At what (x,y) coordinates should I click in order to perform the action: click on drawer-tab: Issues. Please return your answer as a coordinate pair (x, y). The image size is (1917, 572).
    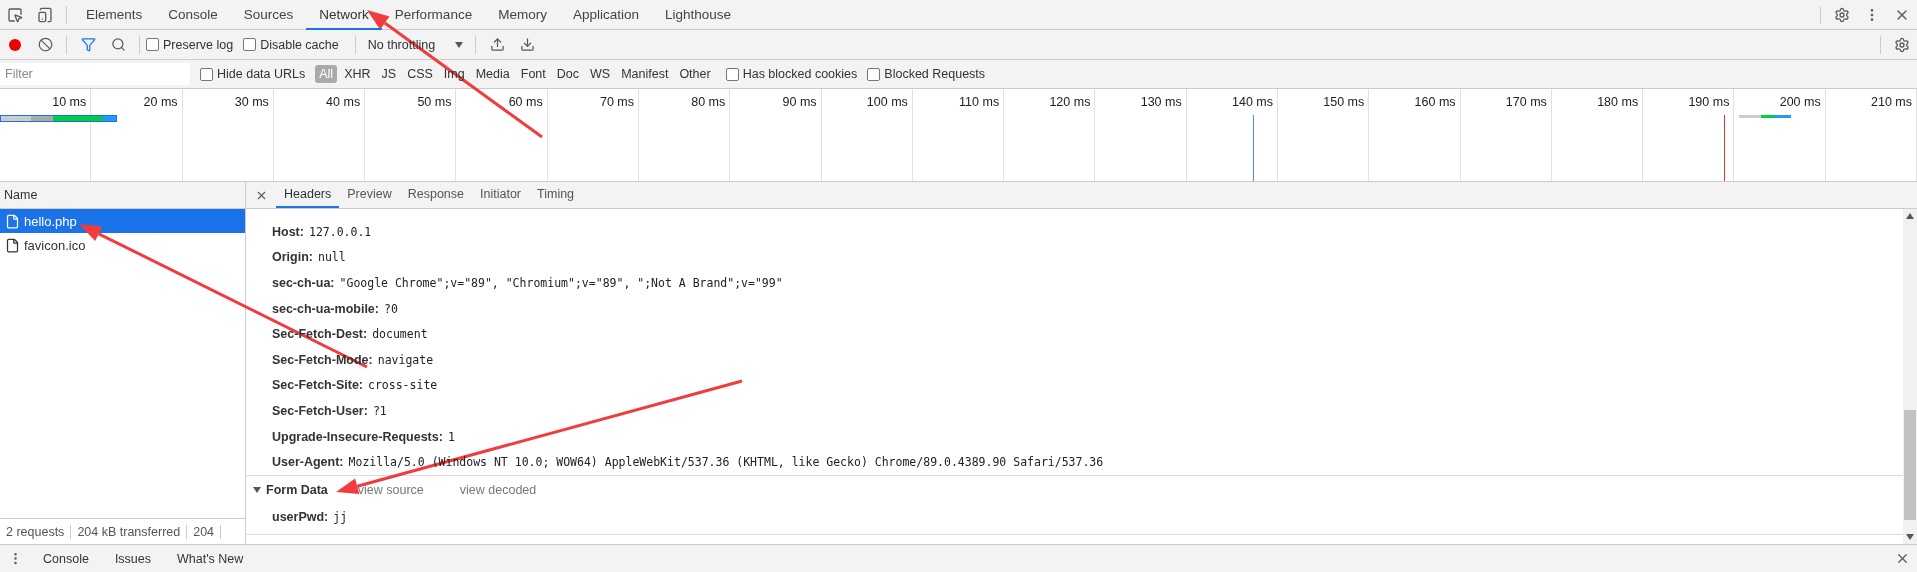
    Looking at the image, I should click on (132, 558).